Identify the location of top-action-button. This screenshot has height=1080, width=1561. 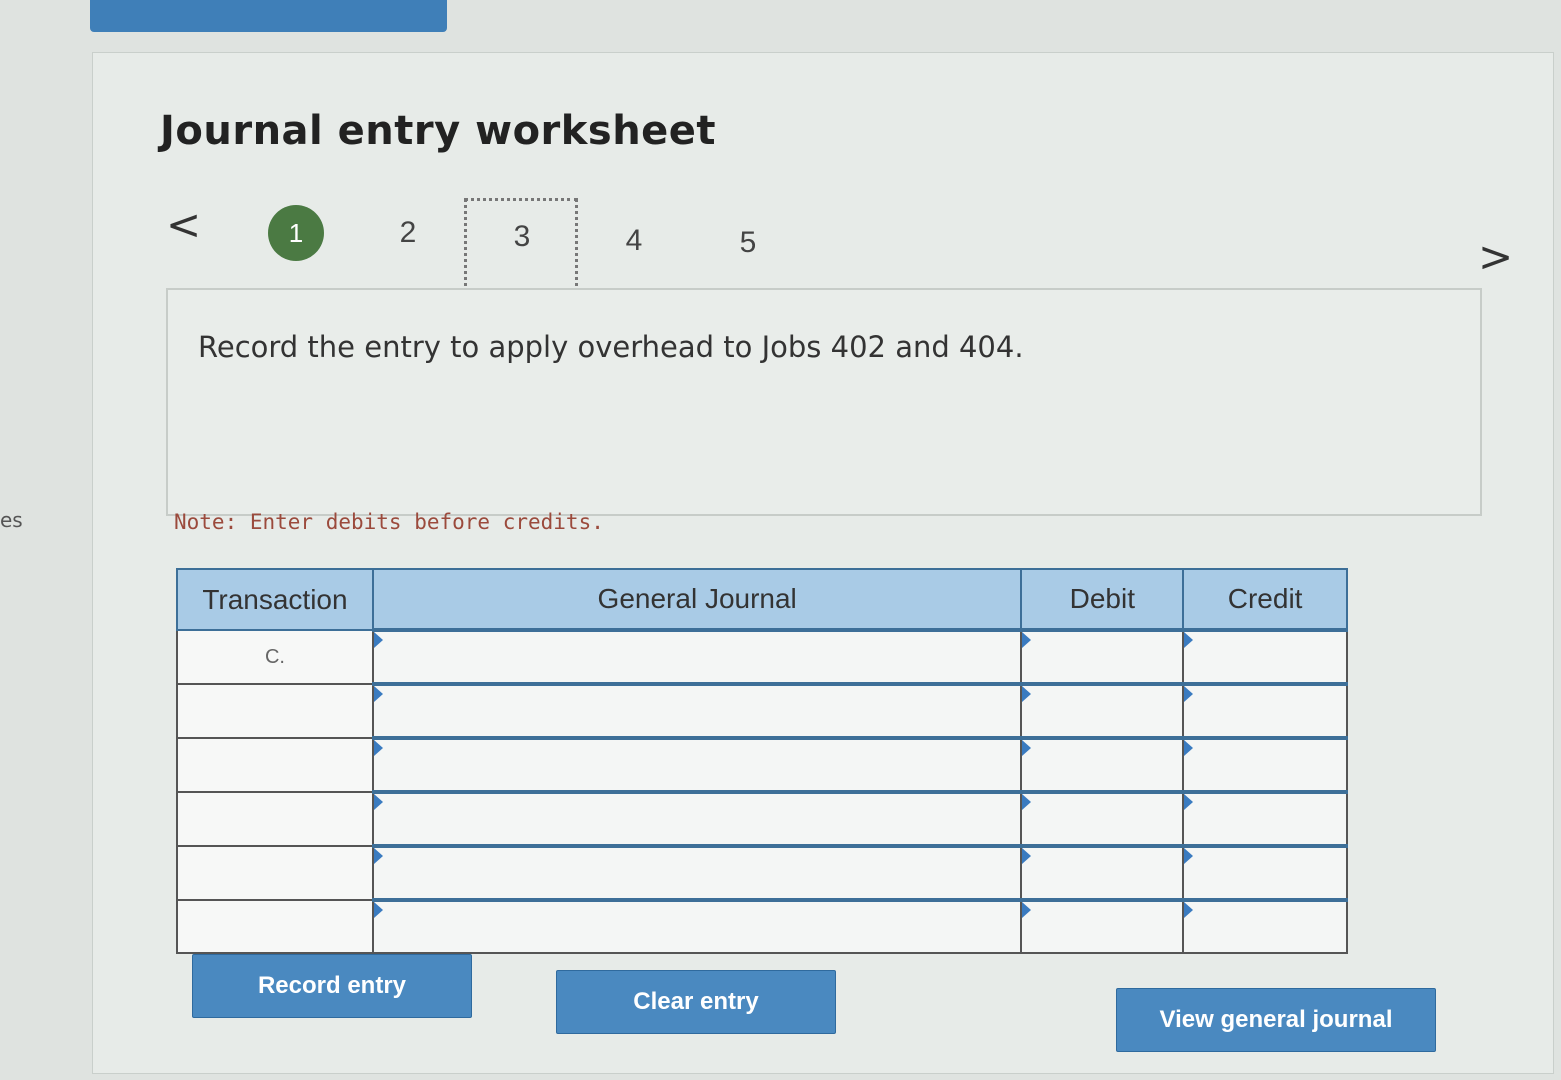
(268, 16).